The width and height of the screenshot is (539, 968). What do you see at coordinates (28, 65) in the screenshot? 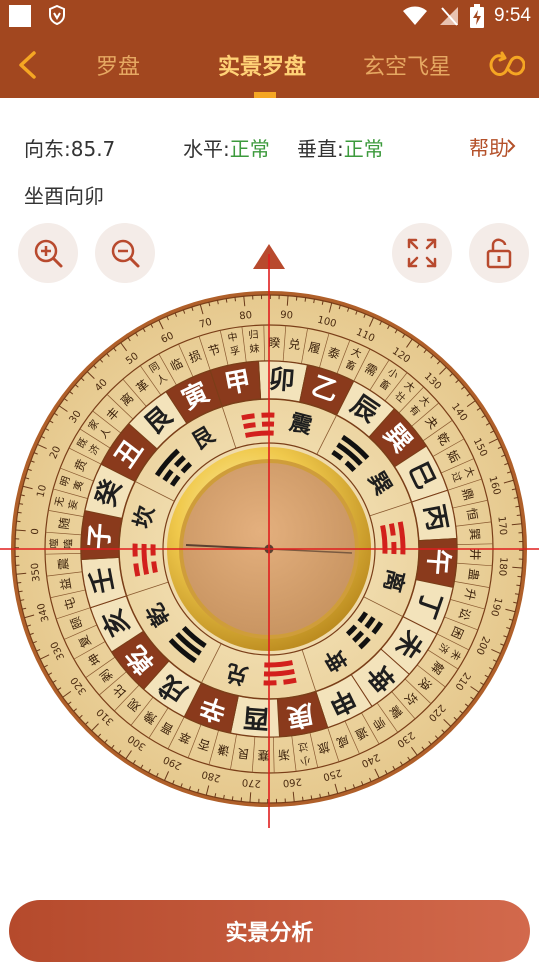
I see `back-arrow-icon` at bounding box center [28, 65].